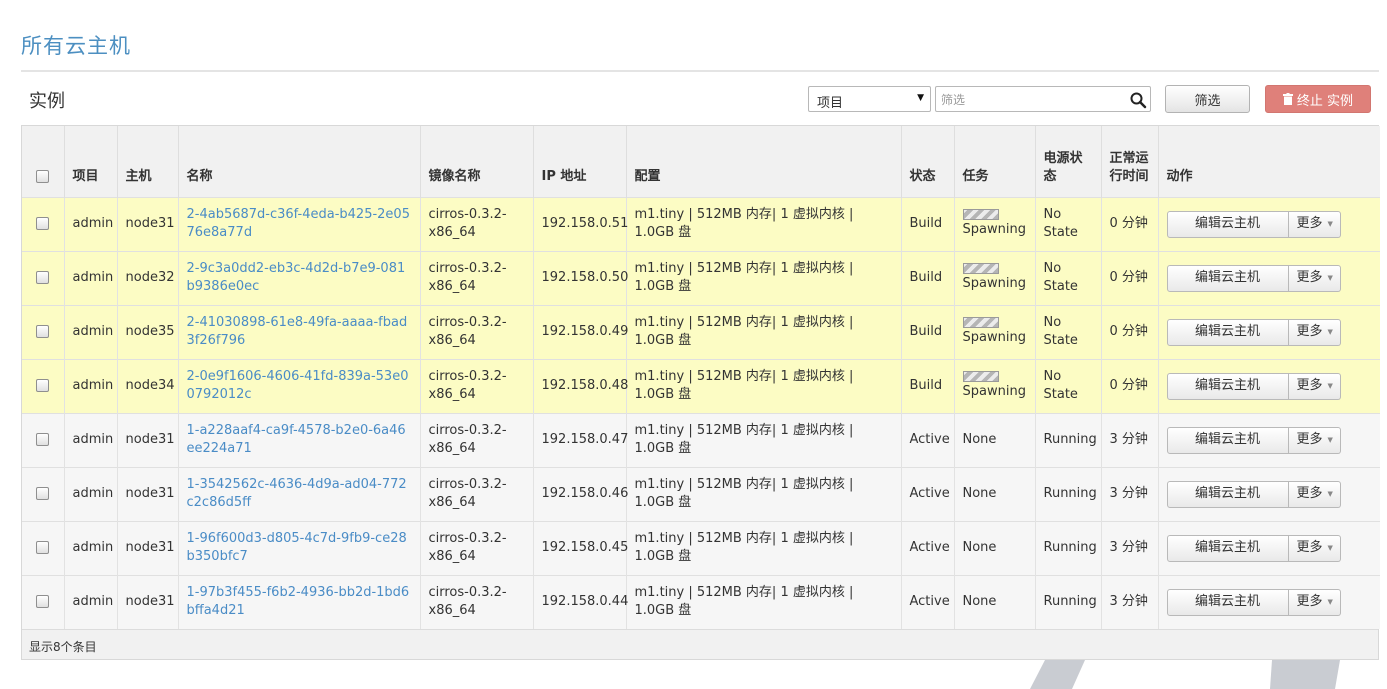 This screenshot has height=689, width=1387. What do you see at coordinates (1067, 223) in the screenshot?
I see `cell-power-state: No State` at bounding box center [1067, 223].